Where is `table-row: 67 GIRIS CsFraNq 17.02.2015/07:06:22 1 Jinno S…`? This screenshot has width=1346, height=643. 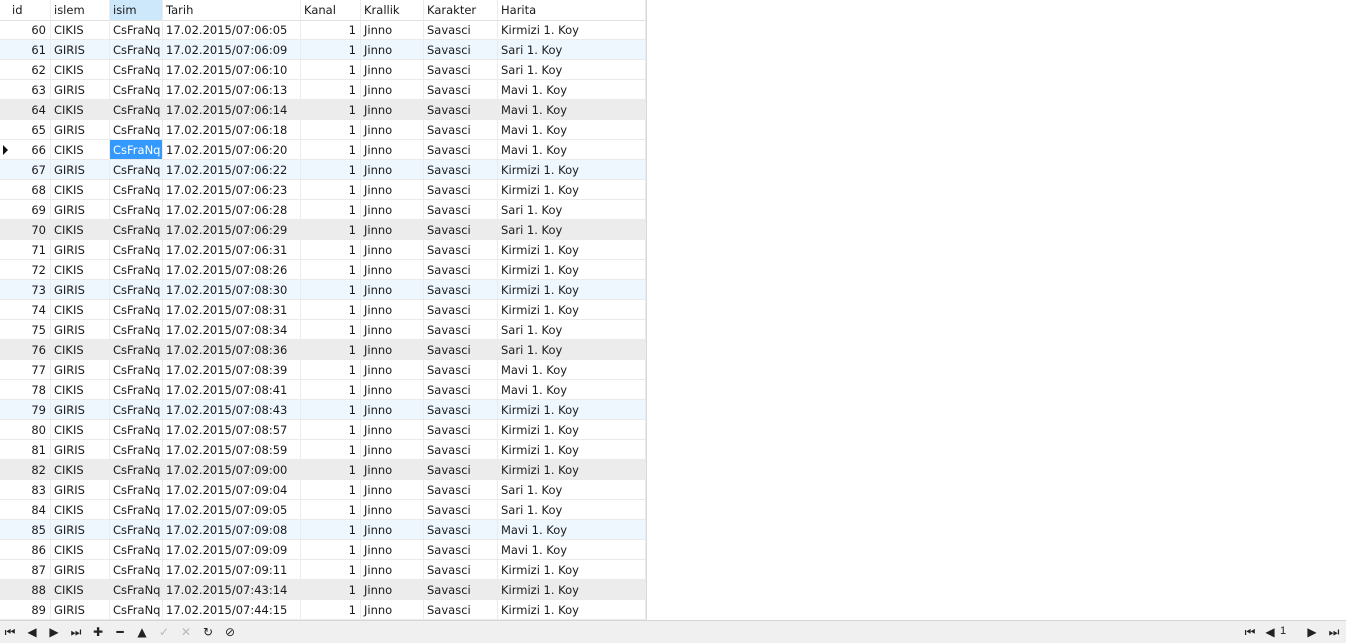
table-row: 67 GIRIS CsFraNq 17.02.2015/07:06:22 1 Jinno S… is located at coordinates (323, 170).